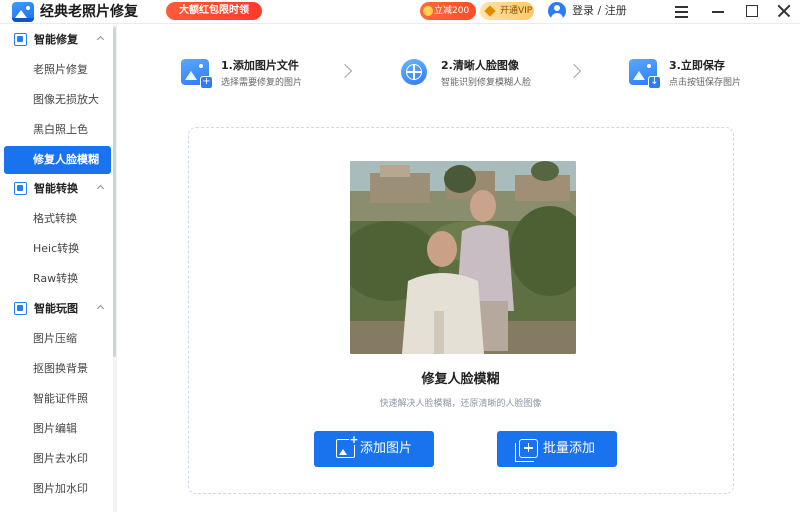  I want to click on vip-button: 开通VIP, so click(507, 11).